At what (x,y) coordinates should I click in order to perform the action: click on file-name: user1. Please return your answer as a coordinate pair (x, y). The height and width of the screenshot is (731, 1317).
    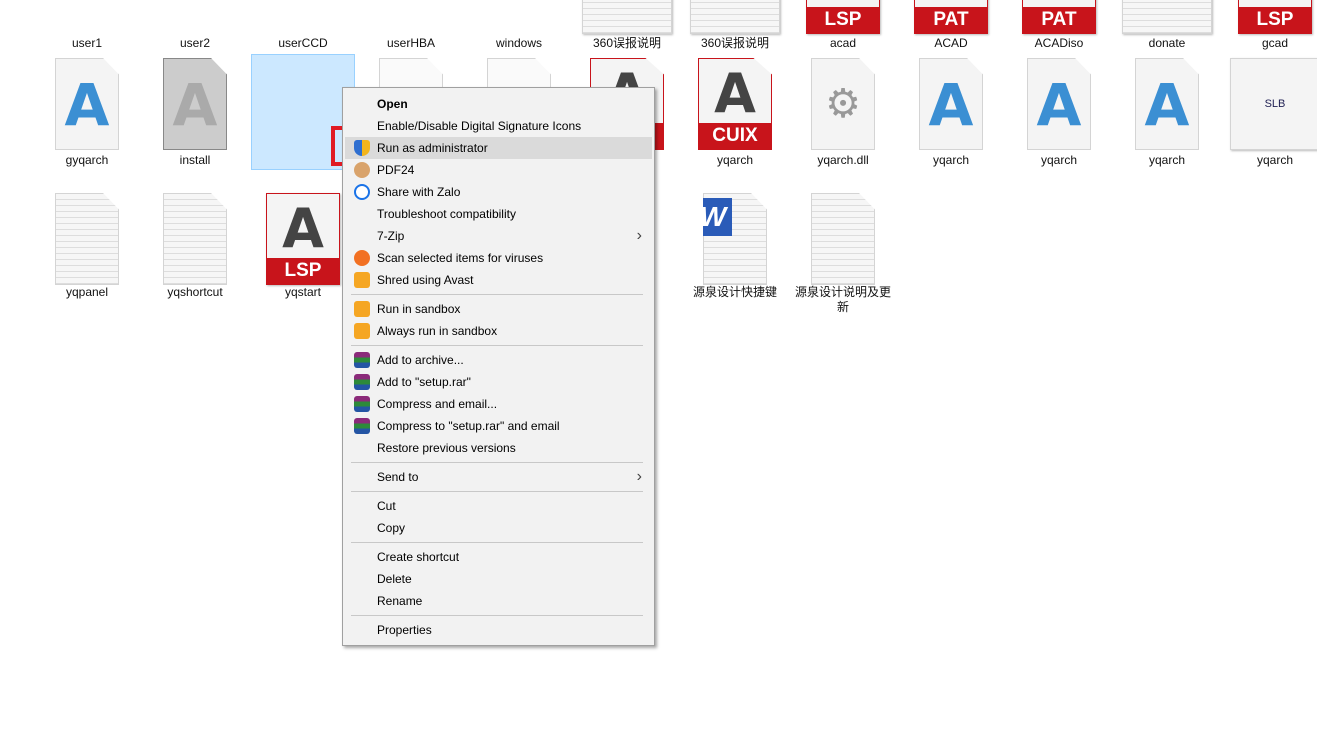
    Looking at the image, I should click on (87, 43).